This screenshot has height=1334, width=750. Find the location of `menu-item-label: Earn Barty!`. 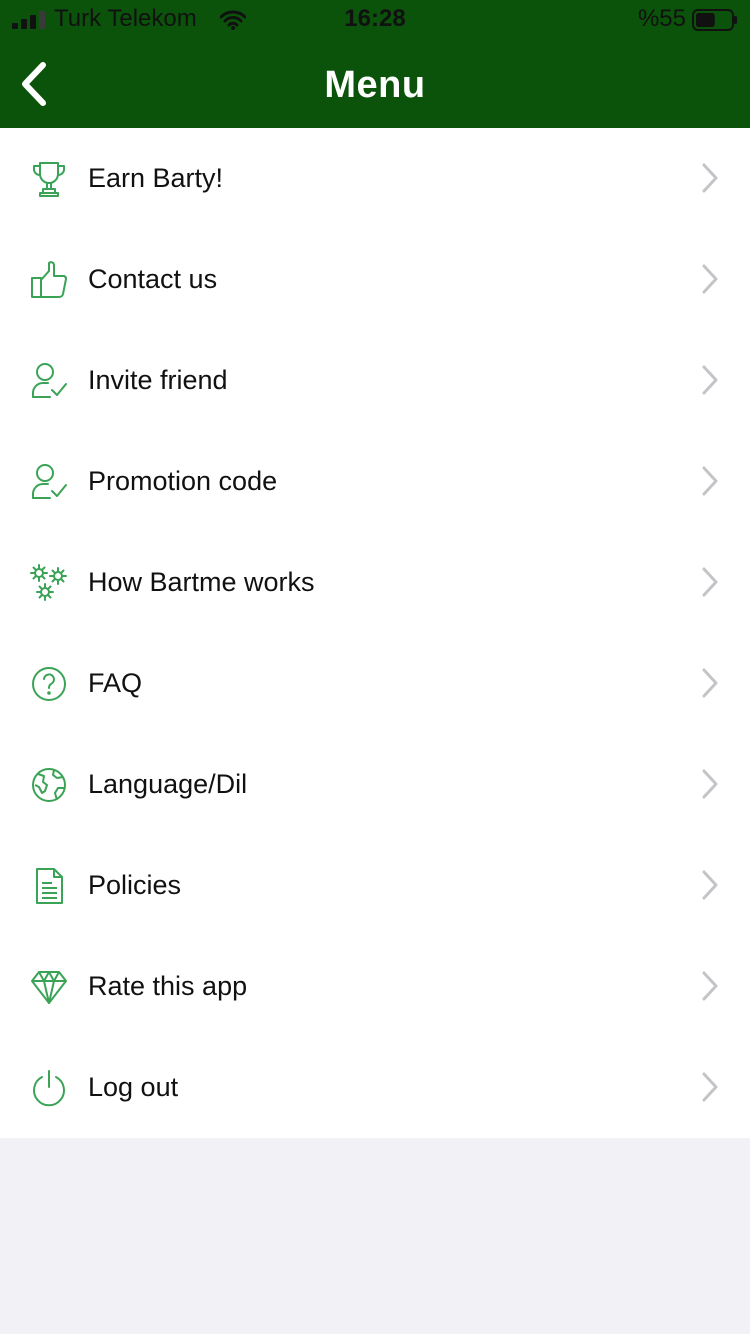

menu-item-label: Earn Barty! is located at coordinates (156, 178).